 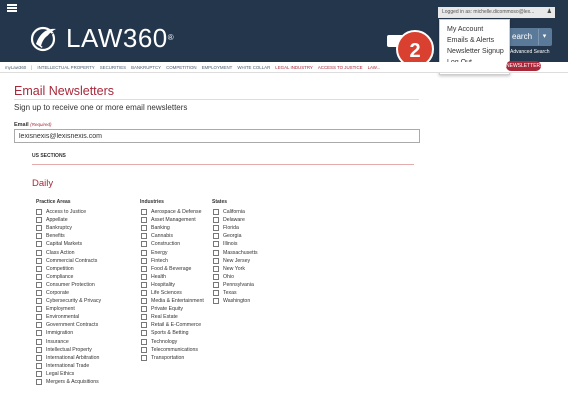 I want to click on checkbox-option: Environmental, so click(x=68, y=317).